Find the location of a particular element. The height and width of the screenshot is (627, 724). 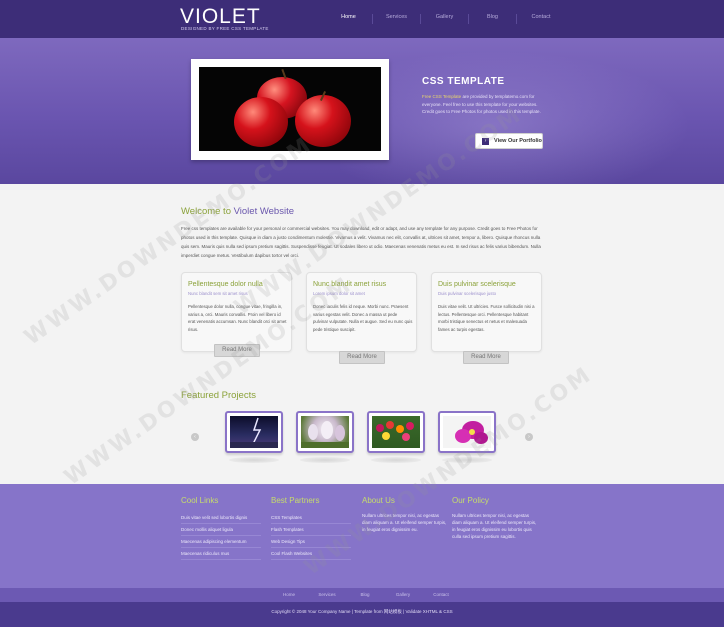

banner-image-frame is located at coordinates (290, 109).